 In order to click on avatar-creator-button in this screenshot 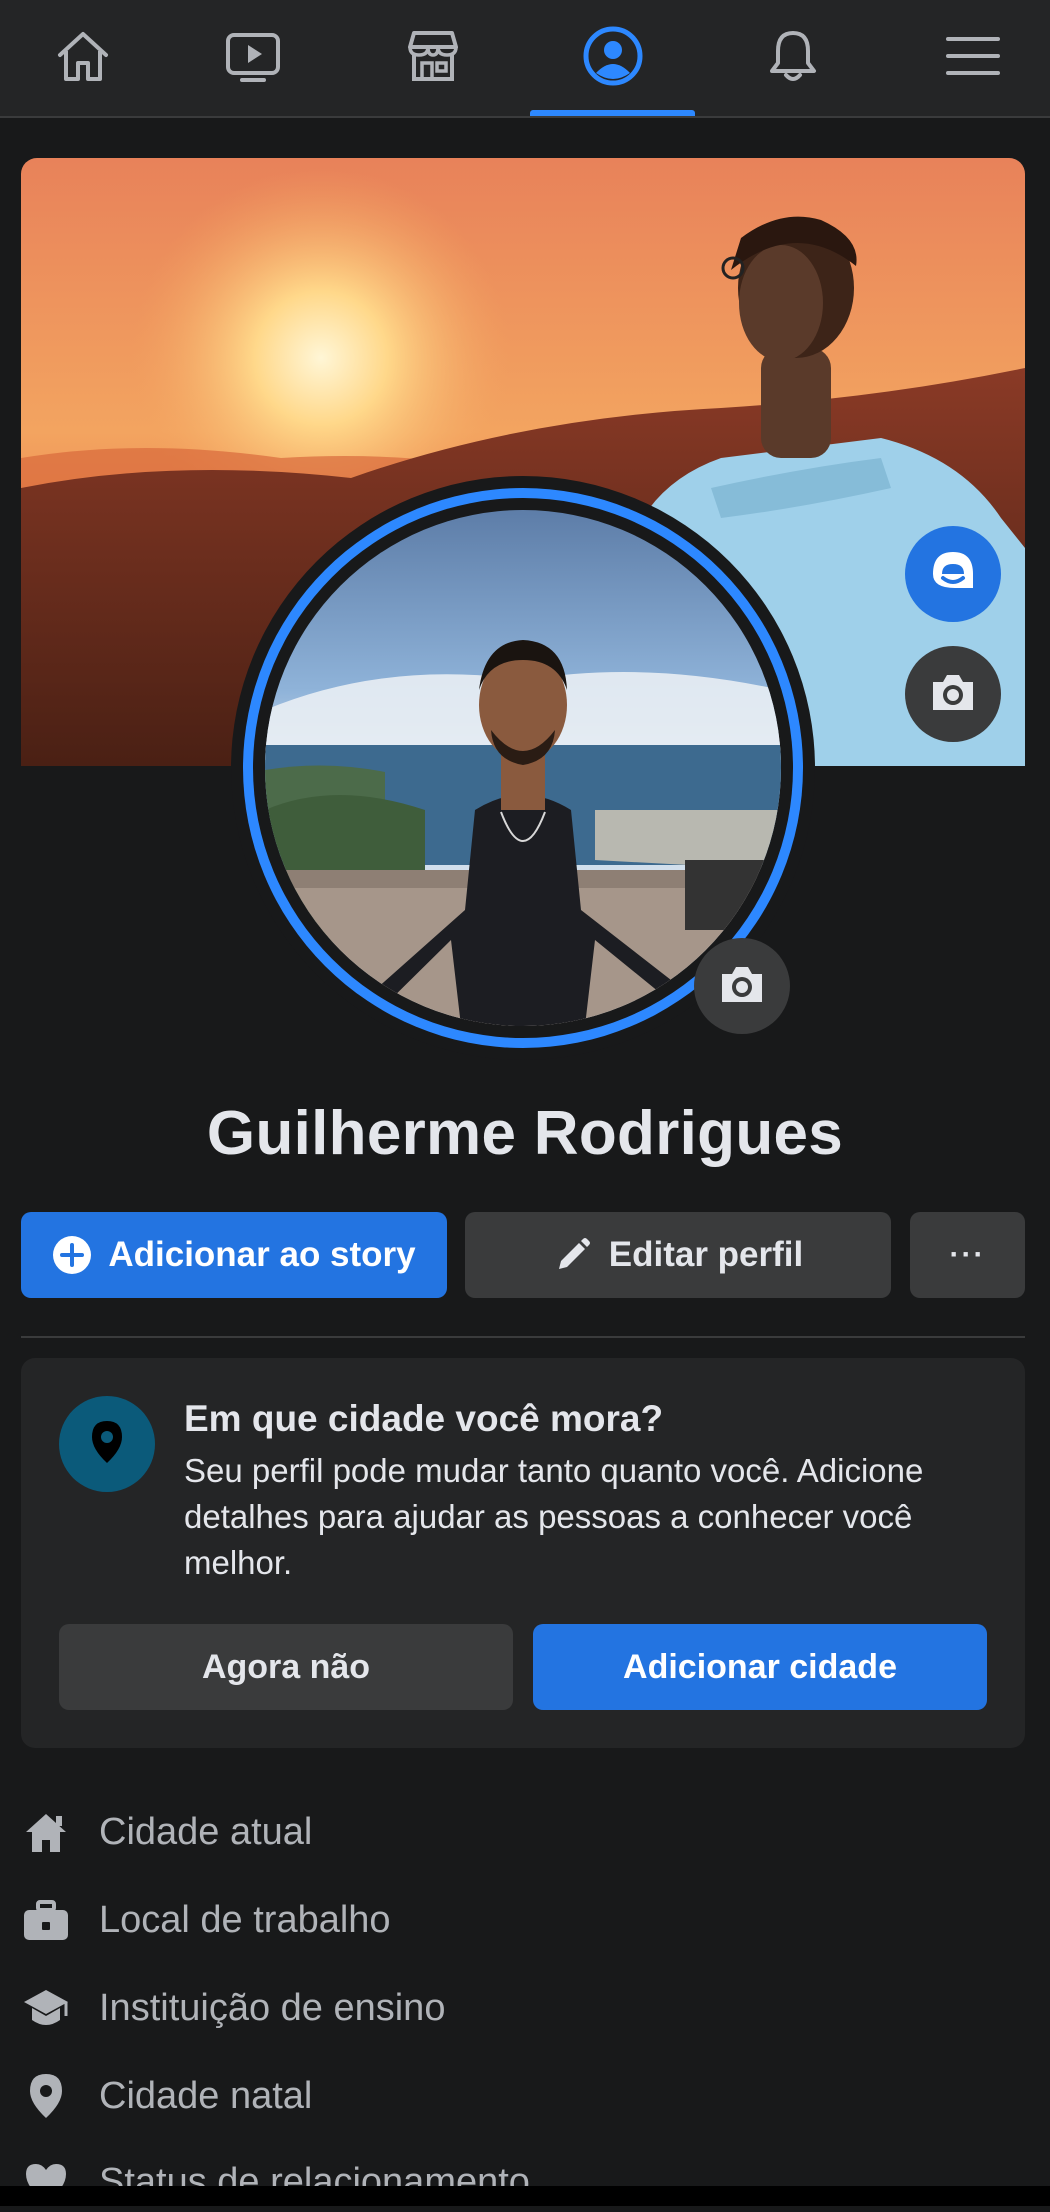, I will do `click(953, 574)`.